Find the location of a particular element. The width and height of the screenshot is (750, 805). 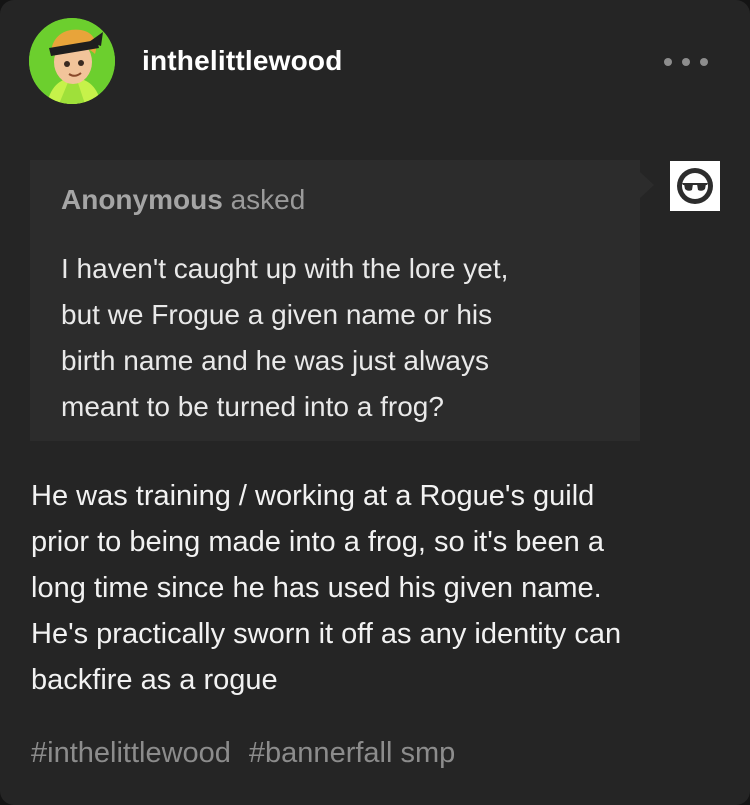

asked-label: asked is located at coordinates (268, 199).